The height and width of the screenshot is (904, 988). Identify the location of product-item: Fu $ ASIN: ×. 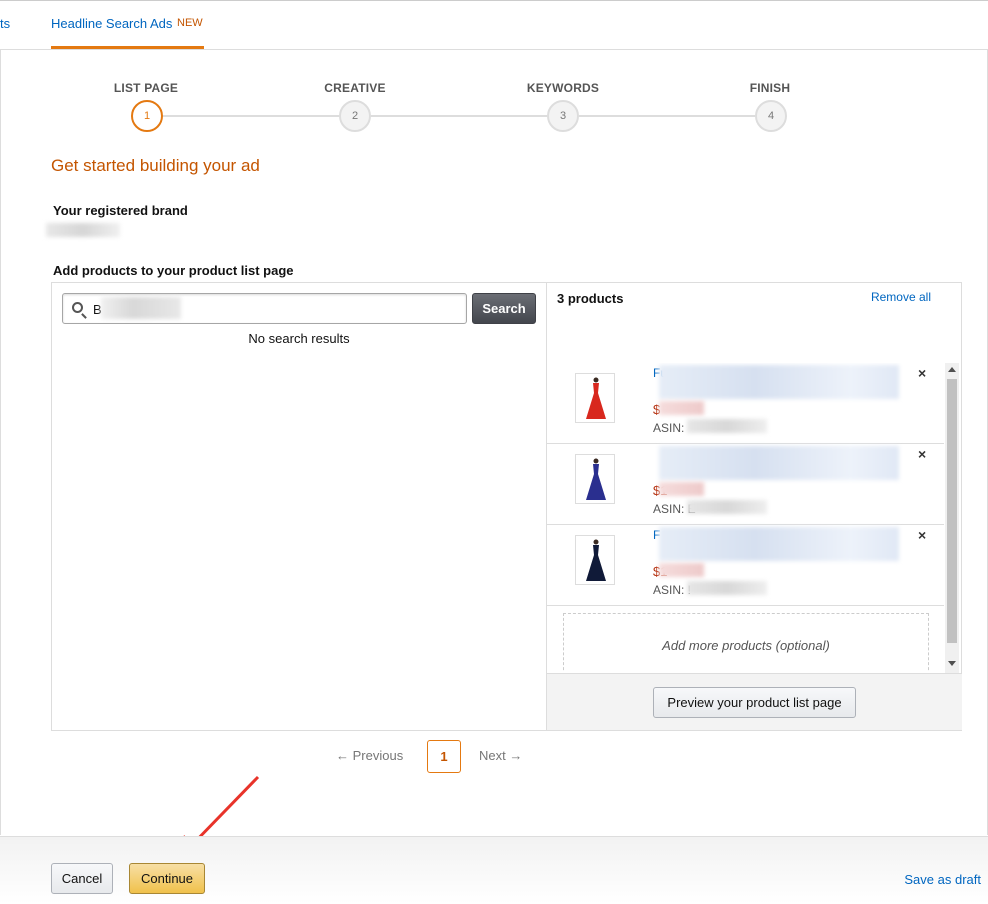
(745, 403).